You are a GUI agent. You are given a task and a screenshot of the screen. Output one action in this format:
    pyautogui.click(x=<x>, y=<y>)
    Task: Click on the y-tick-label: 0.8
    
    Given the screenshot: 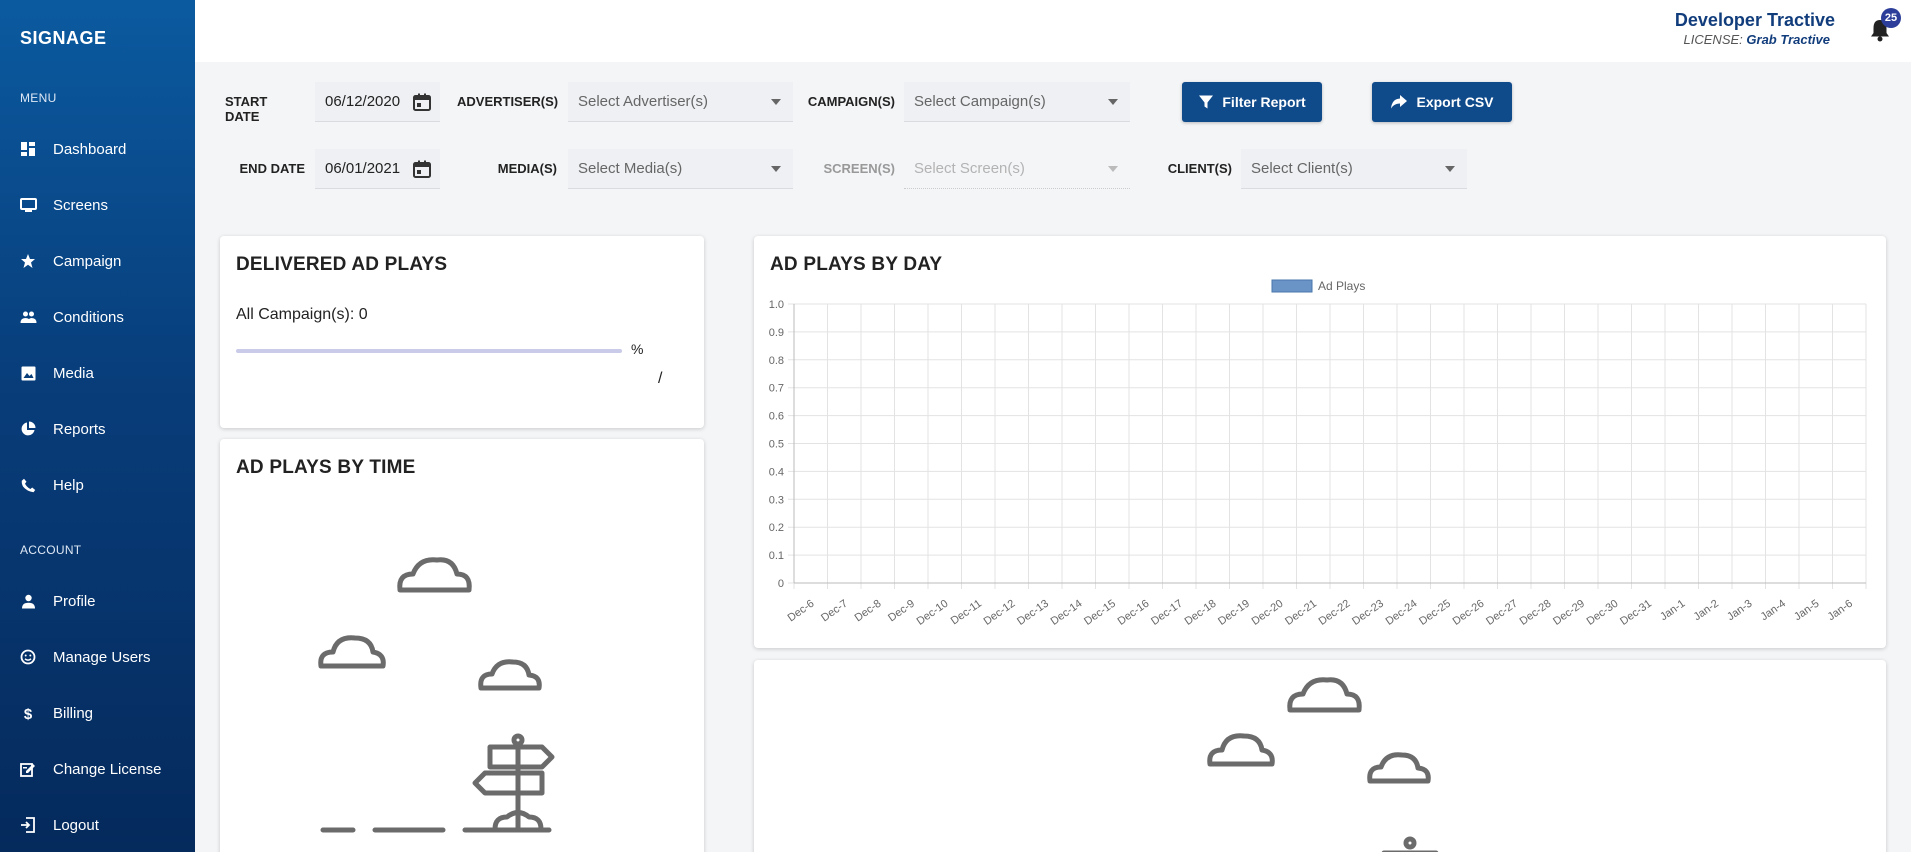 What is the action you would take?
    pyautogui.click(x=776, y=361)
    